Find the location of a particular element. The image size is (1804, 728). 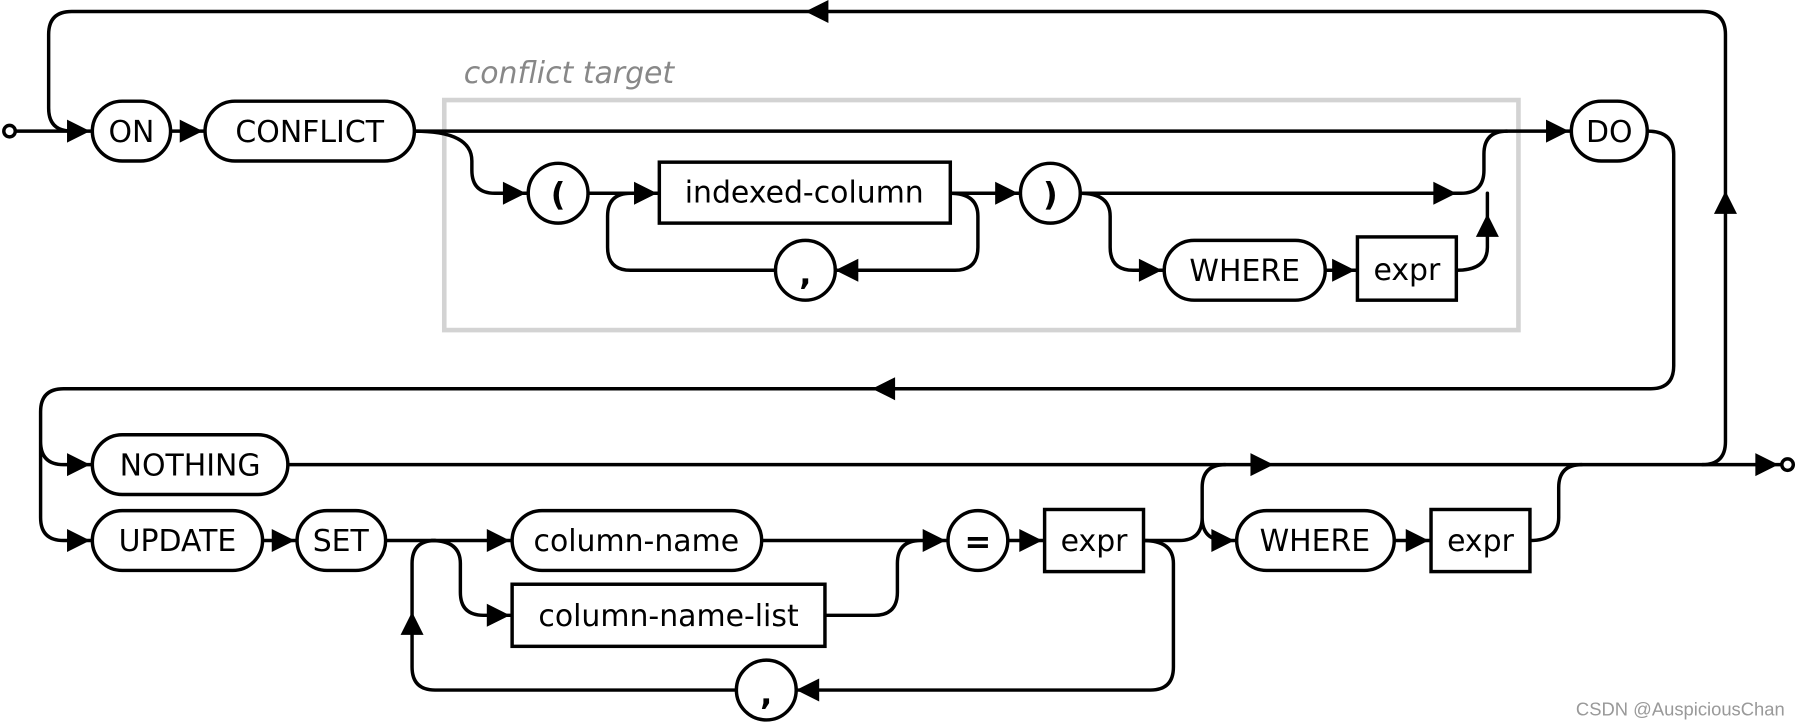

svg-text: column-name is located at coordinates (637, 541).